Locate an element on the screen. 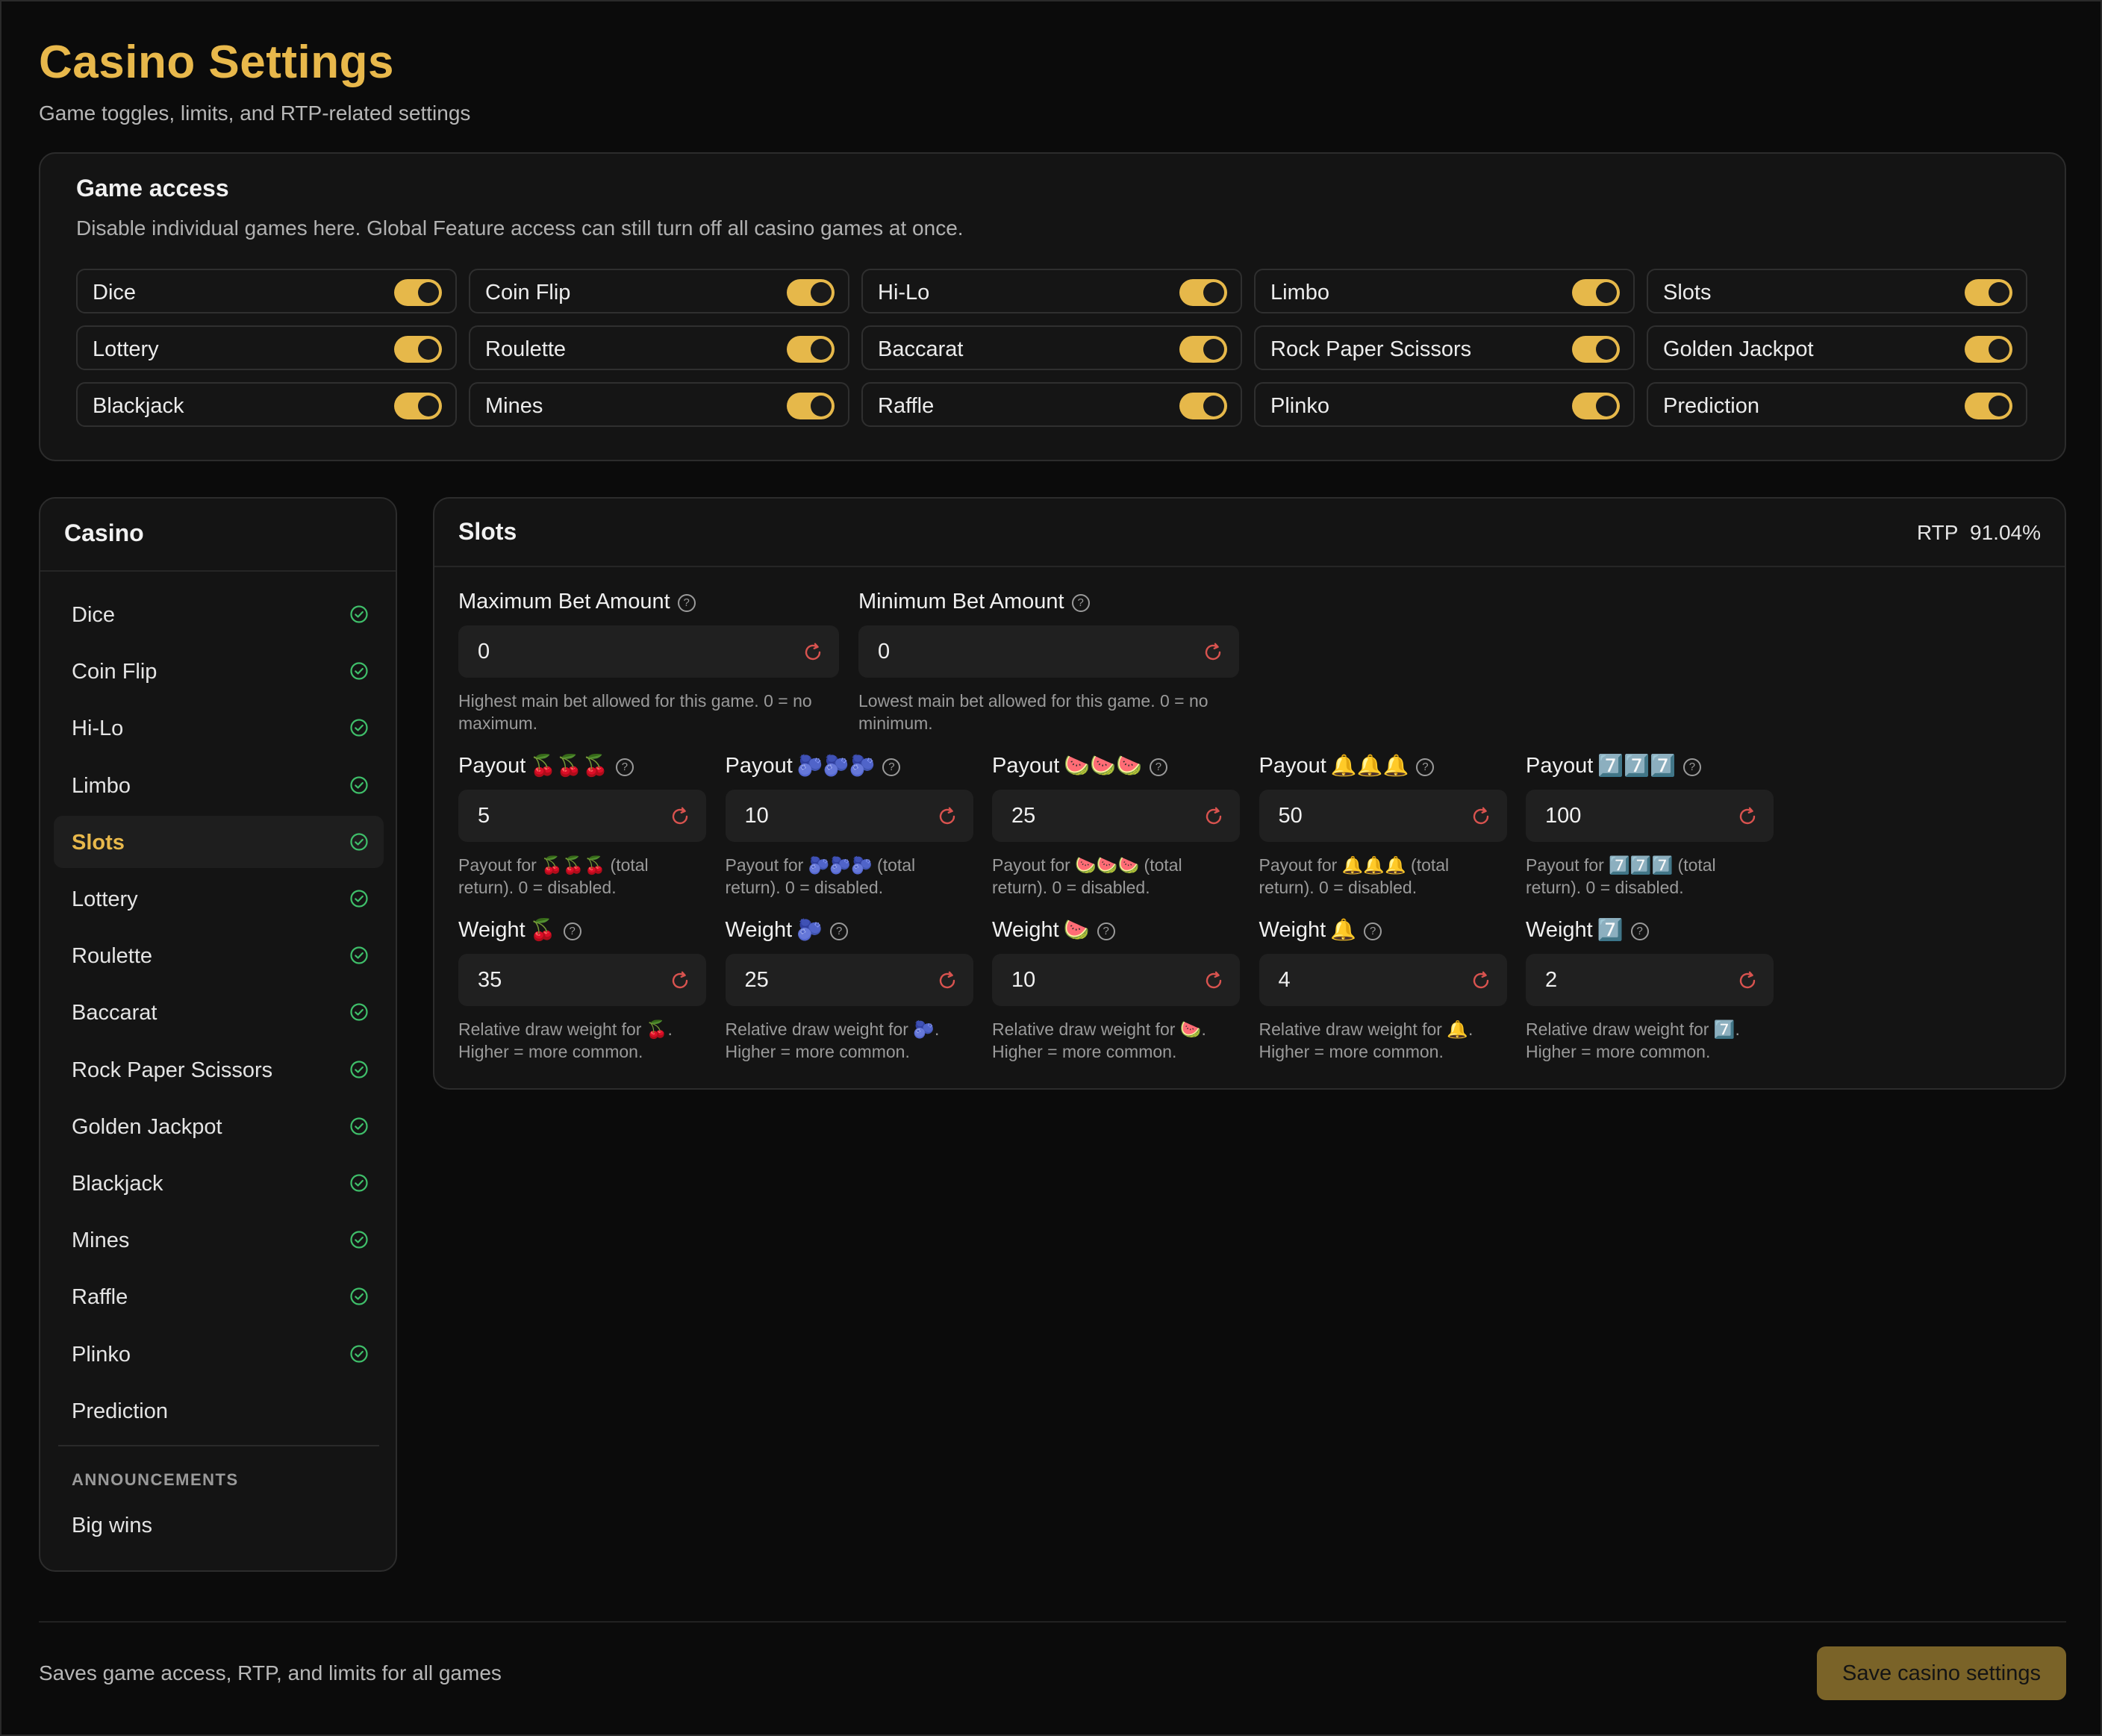 The image size is (2102, 1736). game-toggle-roulette: Roulette is located at coordinates (659, 348).